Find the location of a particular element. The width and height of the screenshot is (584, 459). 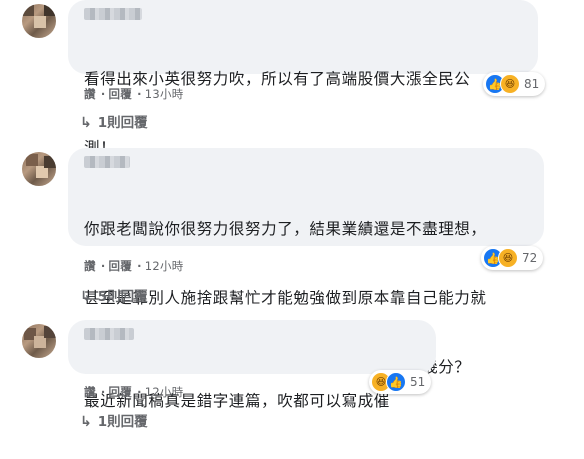

like-icon: 👍 is located at coordinates (396, 382).